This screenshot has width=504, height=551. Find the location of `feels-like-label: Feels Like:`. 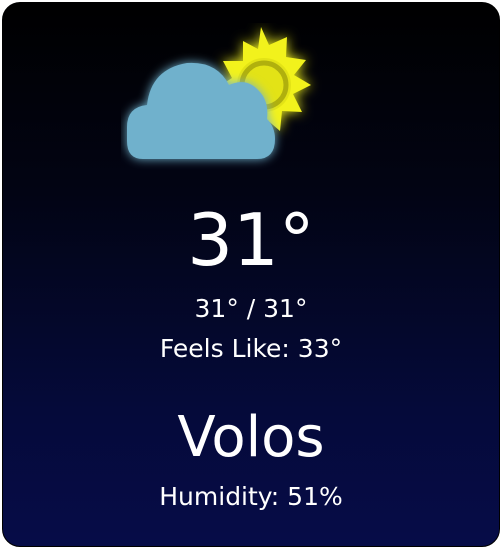

feels-like-label: Feels Like: is located at coordinates (224, 348).